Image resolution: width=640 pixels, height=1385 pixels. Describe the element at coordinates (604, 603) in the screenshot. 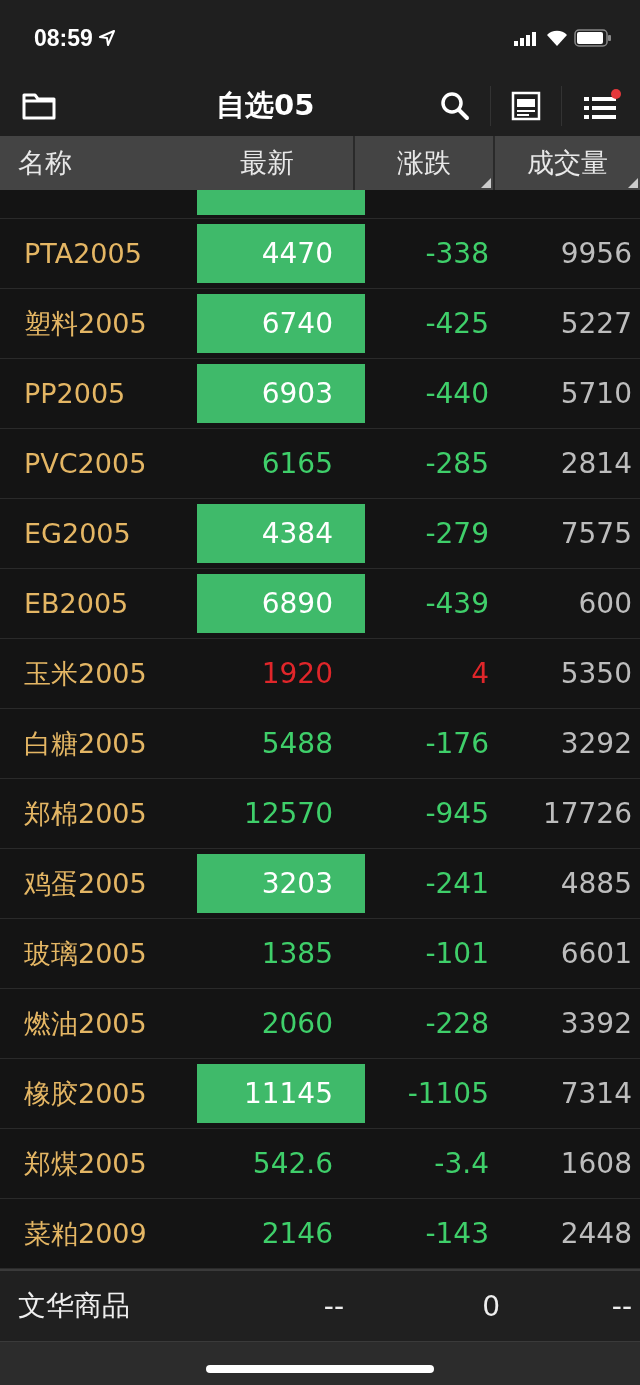

I see `volume: 600` at that location.